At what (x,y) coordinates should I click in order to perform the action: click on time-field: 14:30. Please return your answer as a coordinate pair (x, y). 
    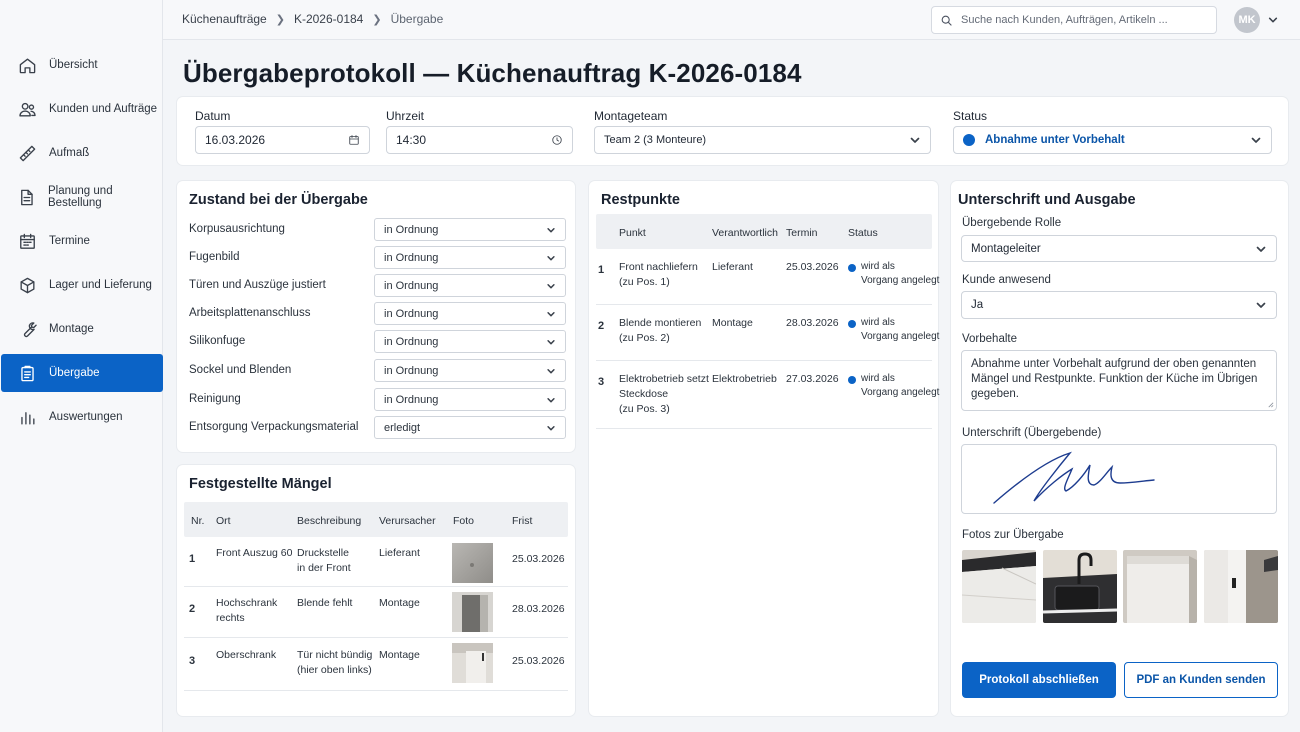
    Looking at the image, I should click on (479, 140).